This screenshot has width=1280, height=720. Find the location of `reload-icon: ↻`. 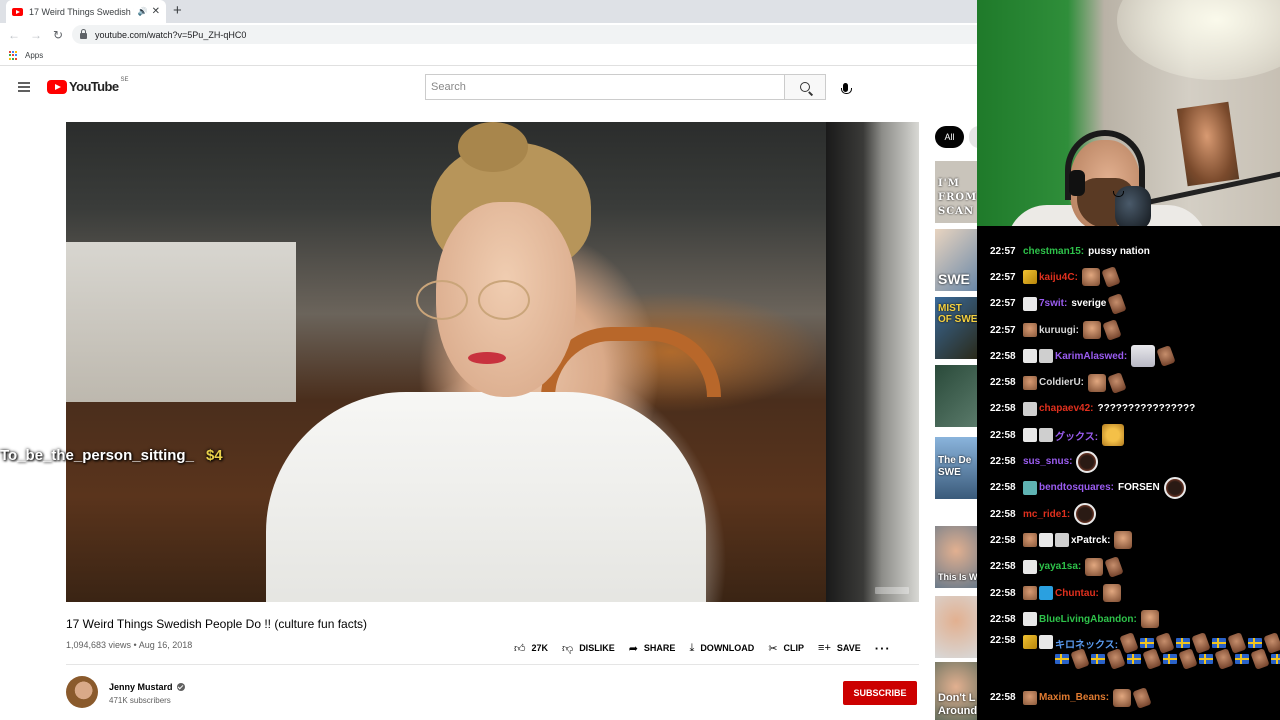

reload-icon: ↻ is located at coordinates (58, 35).